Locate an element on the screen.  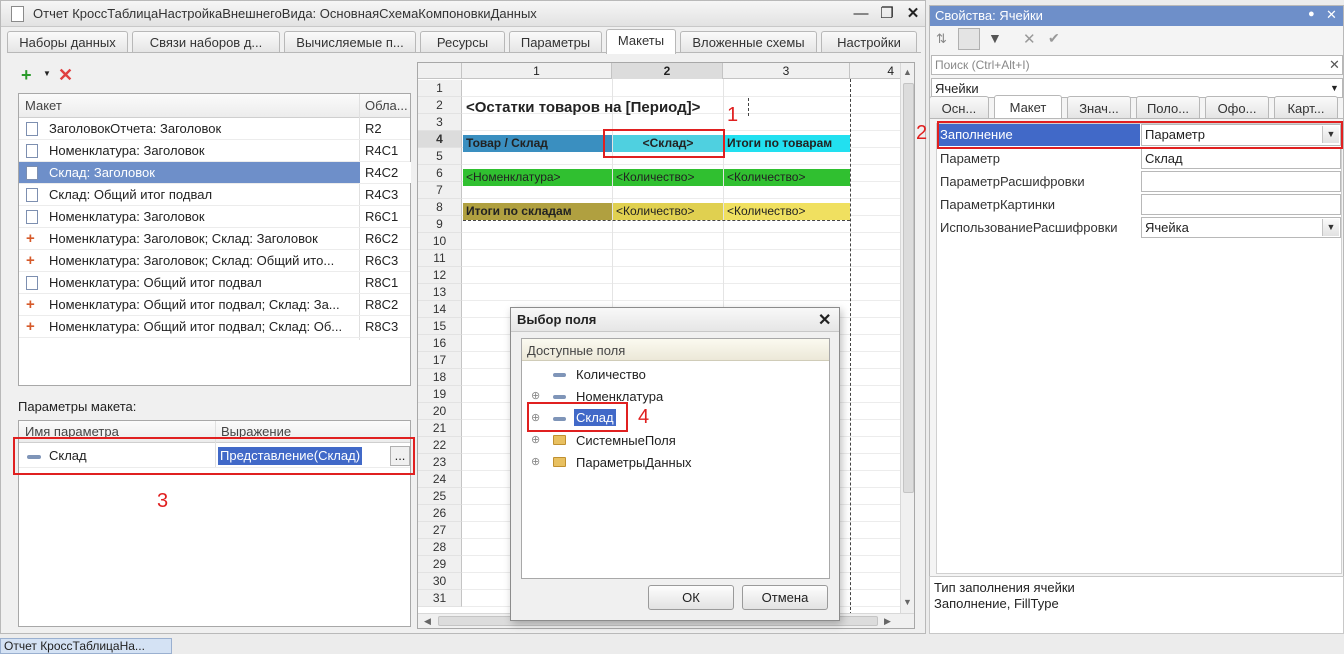
vertical-scrollbar: ▲ ▼ is located at coordinates (907, 338).